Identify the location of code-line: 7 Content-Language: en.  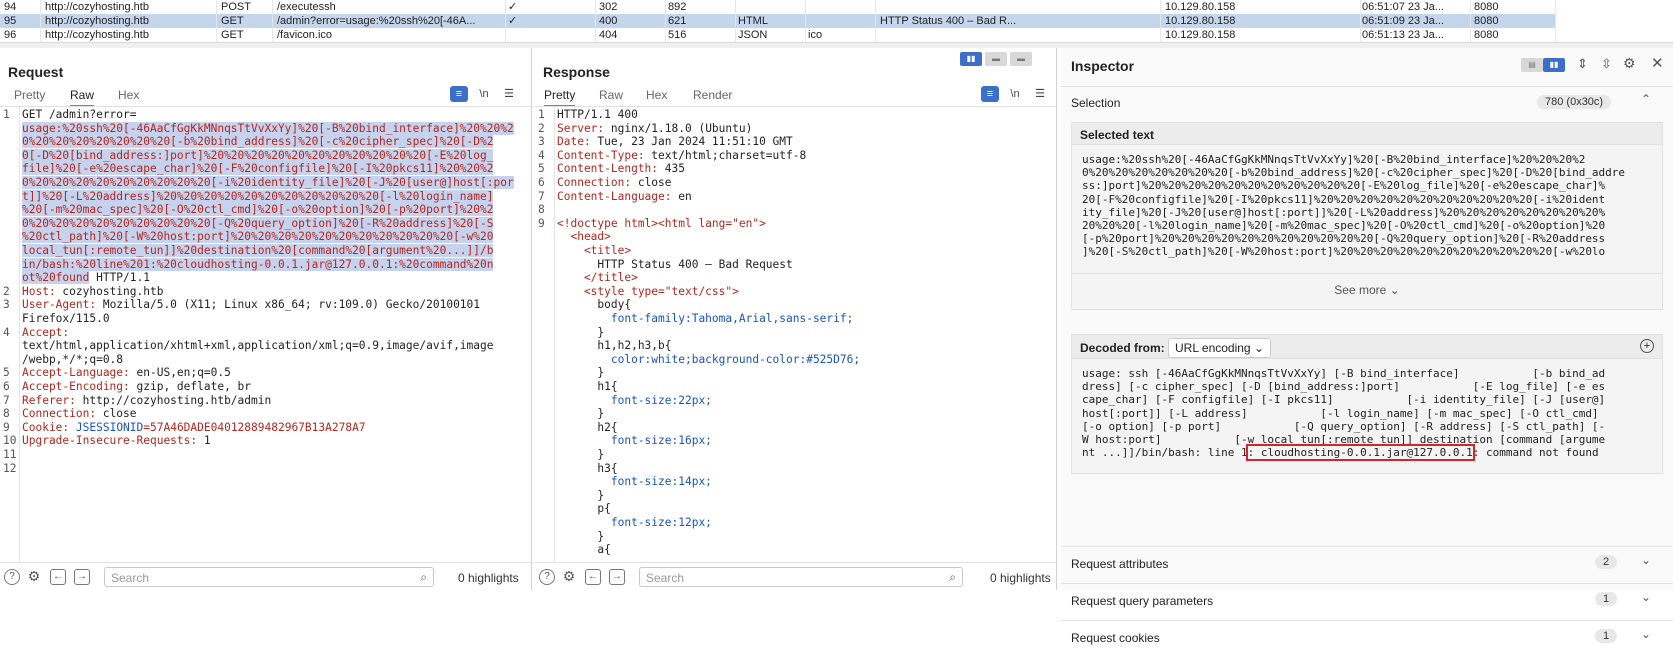
(795, 197).